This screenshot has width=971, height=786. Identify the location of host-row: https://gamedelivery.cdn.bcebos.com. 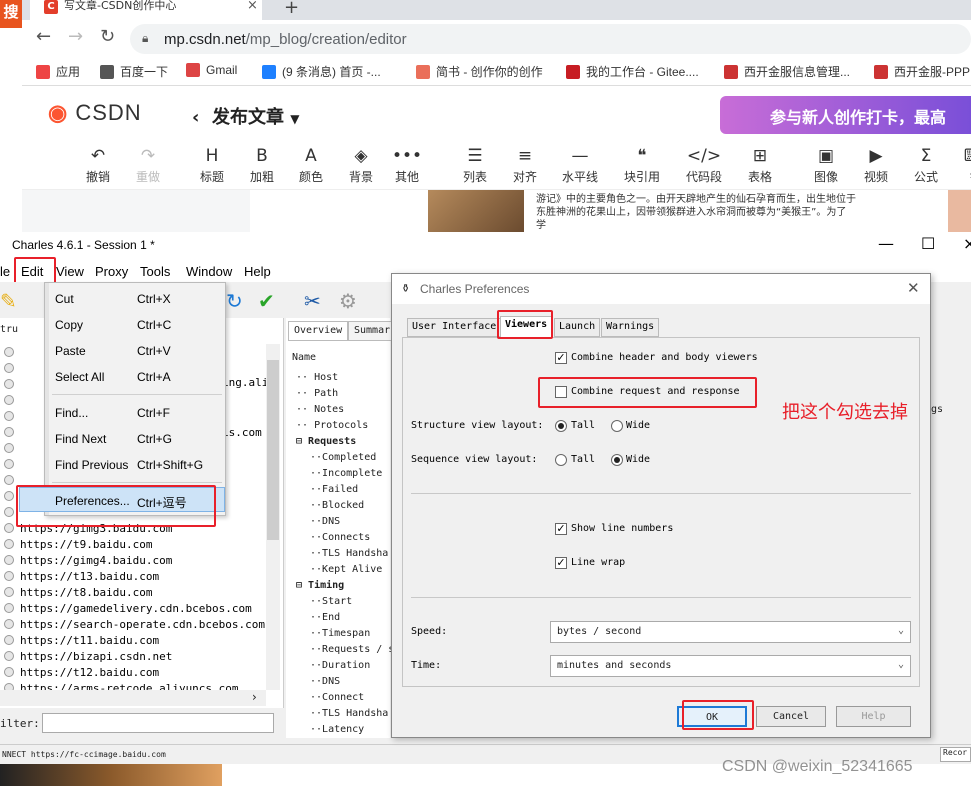
(128, 608).